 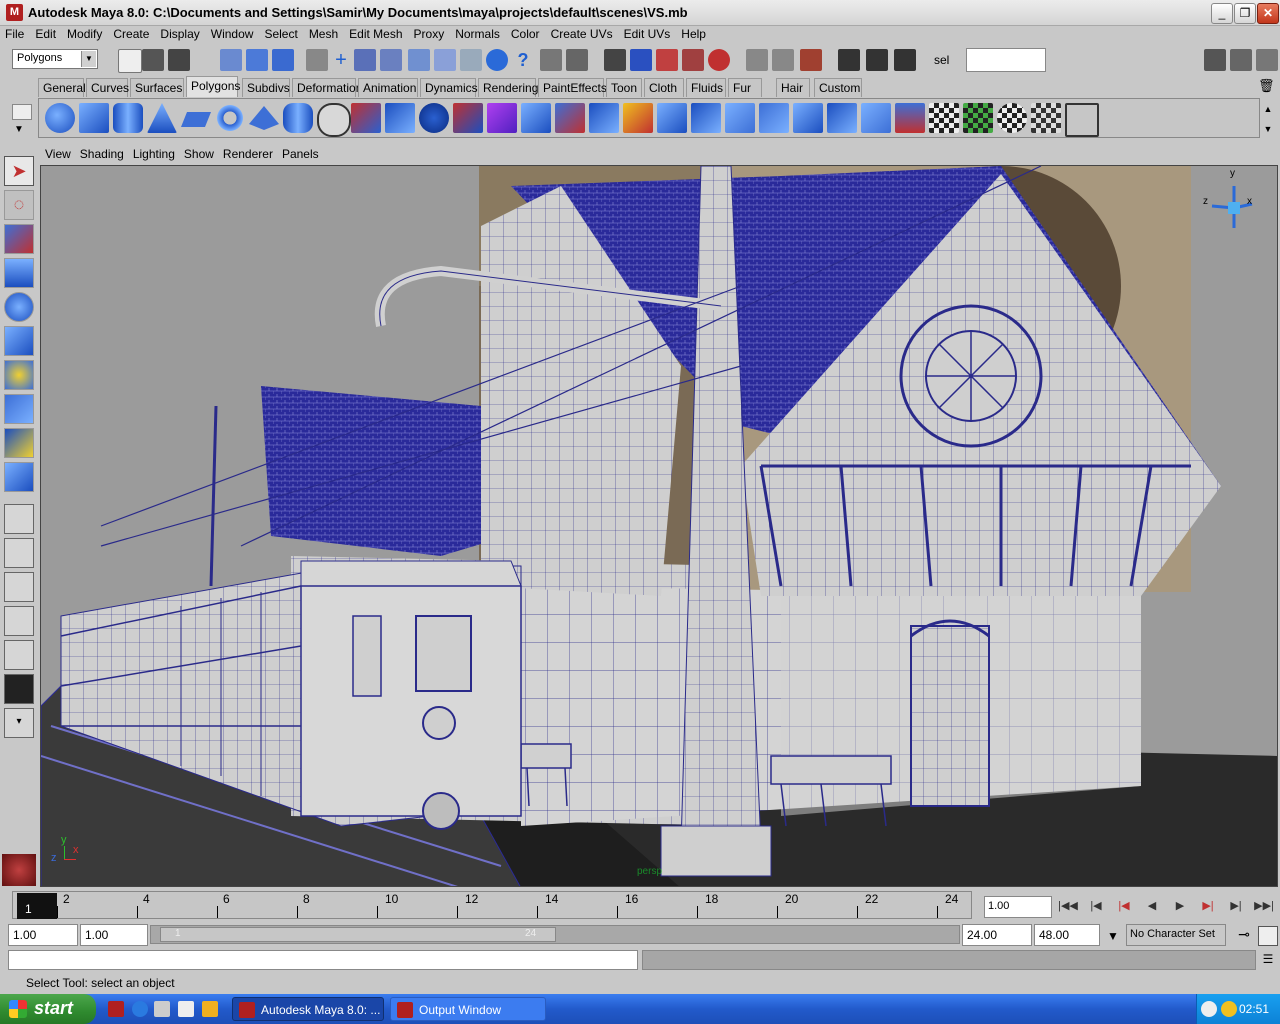 I want to click on show-manipulator-icon, so click(x=19, y=443).